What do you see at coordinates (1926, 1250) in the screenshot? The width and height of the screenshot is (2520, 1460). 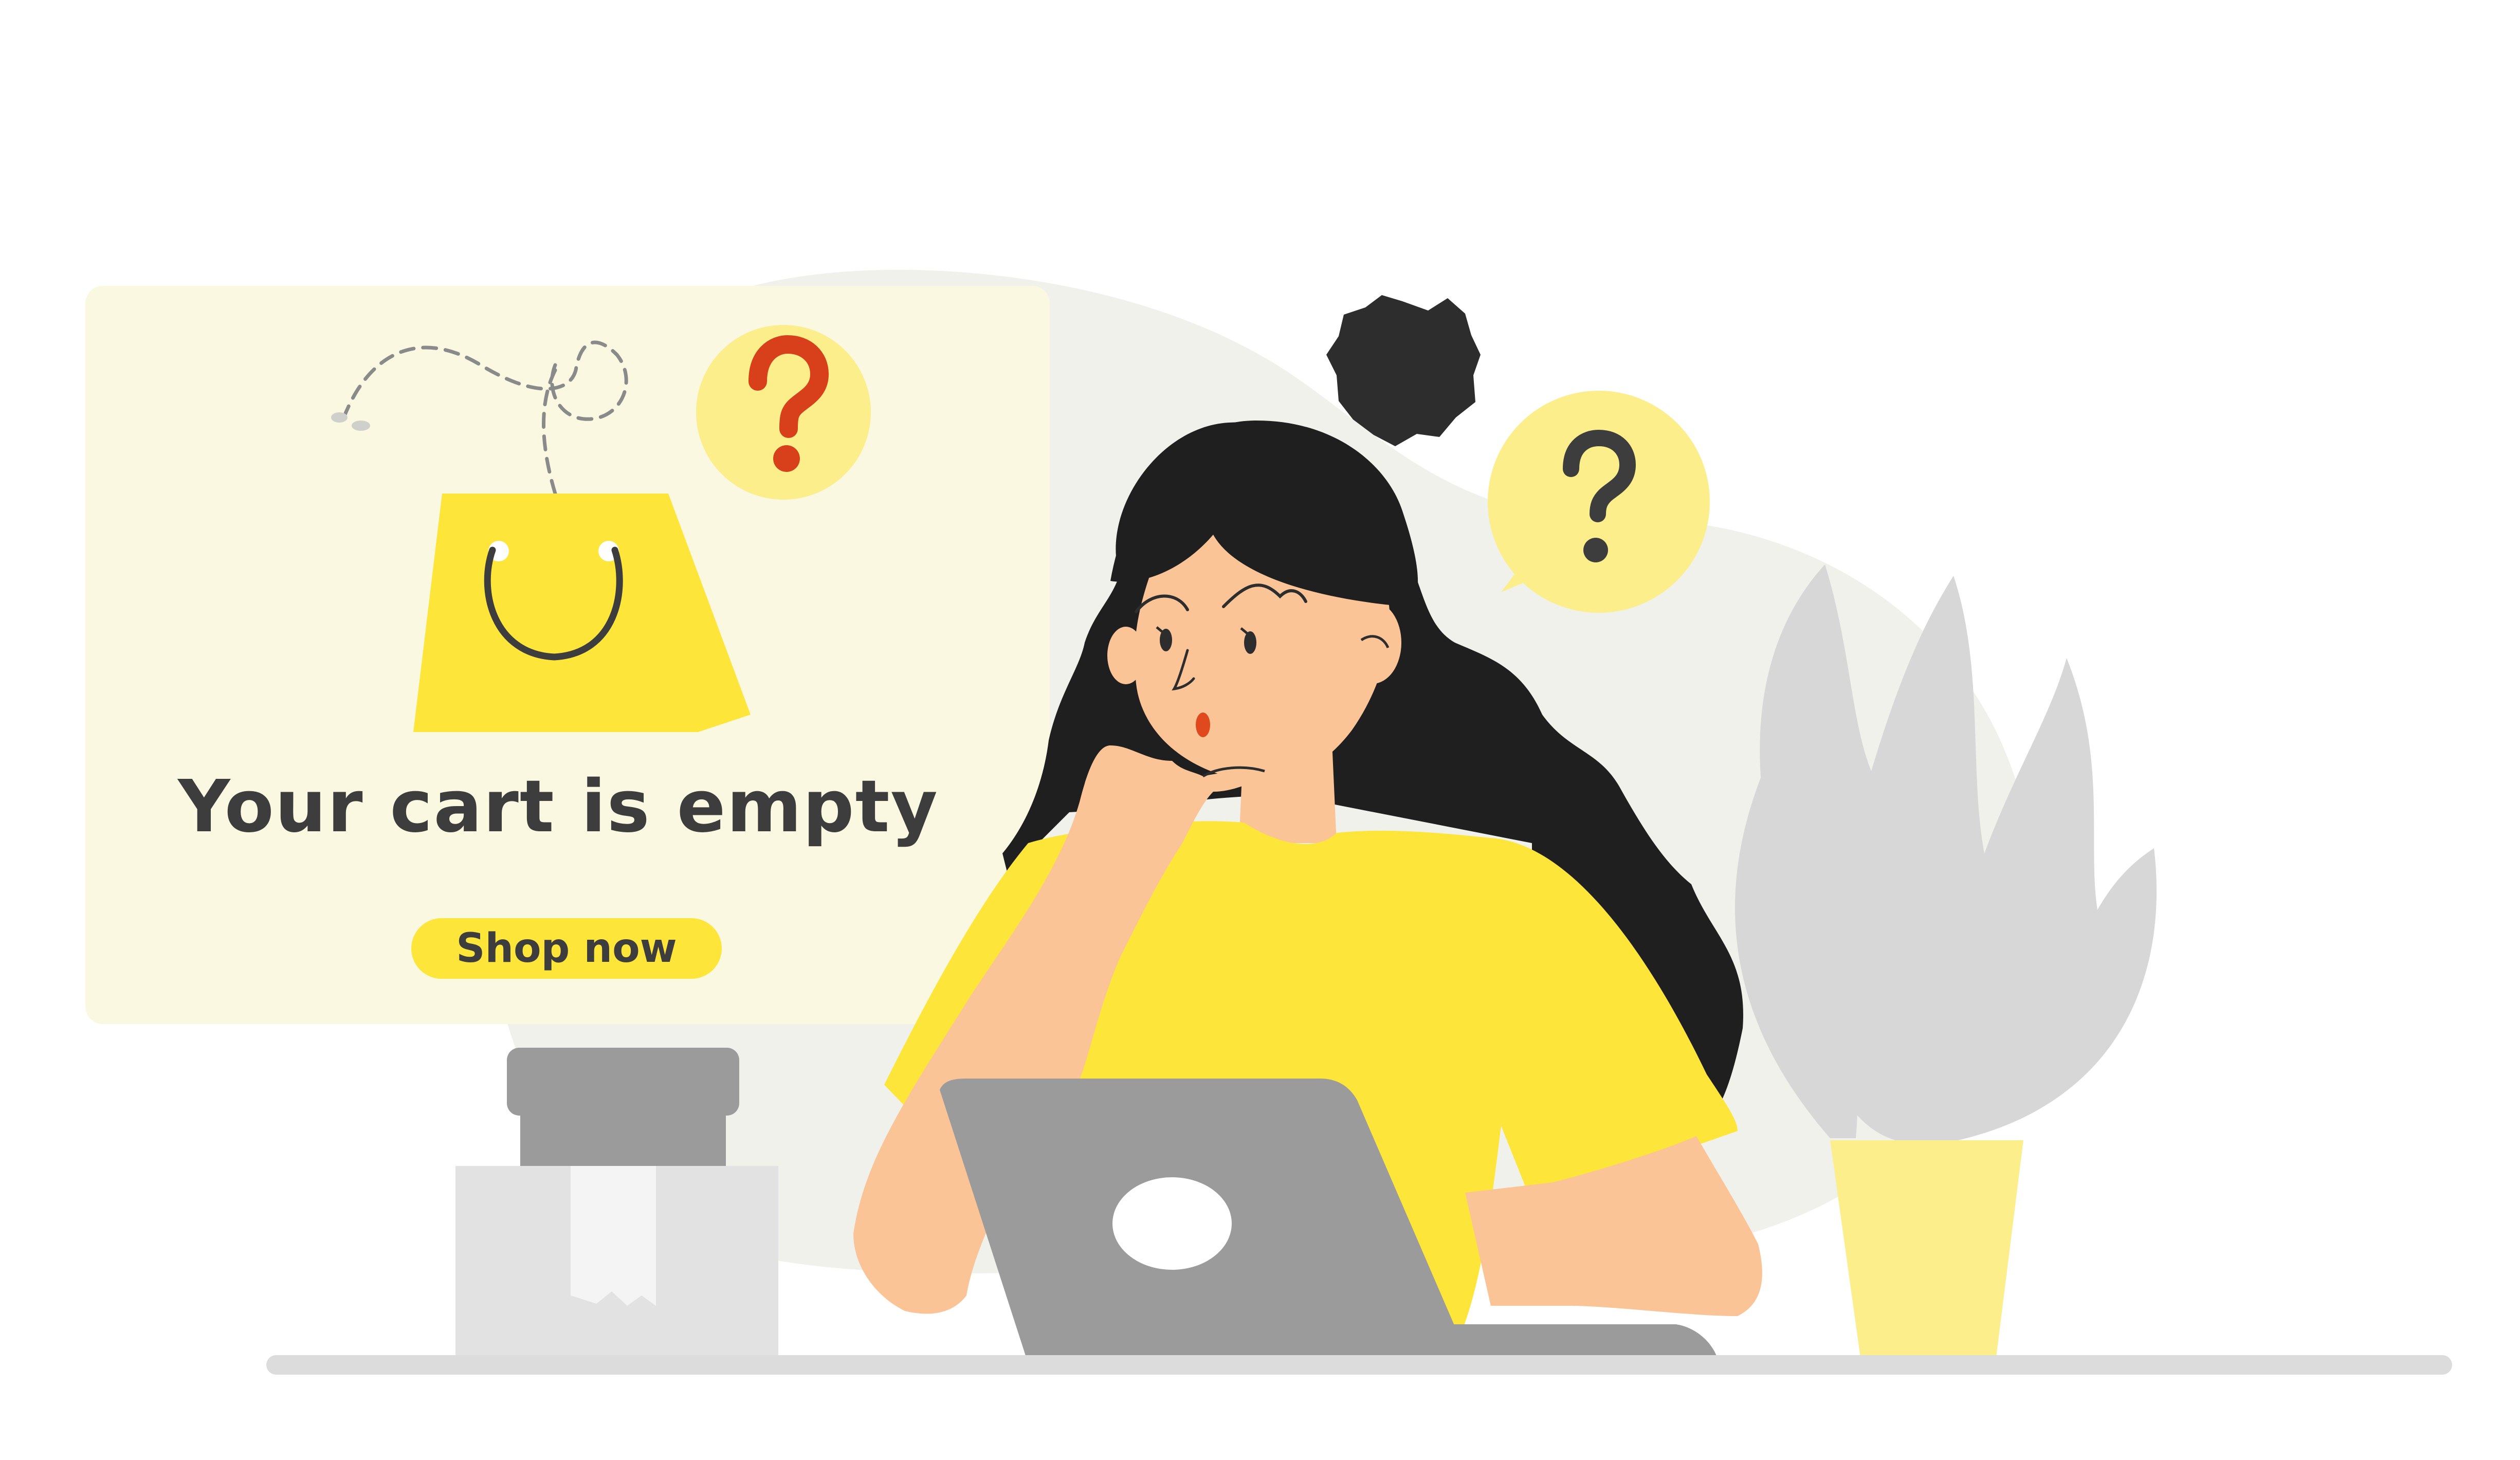 I see `plant-pot` at bounding box center [1926, 1250].